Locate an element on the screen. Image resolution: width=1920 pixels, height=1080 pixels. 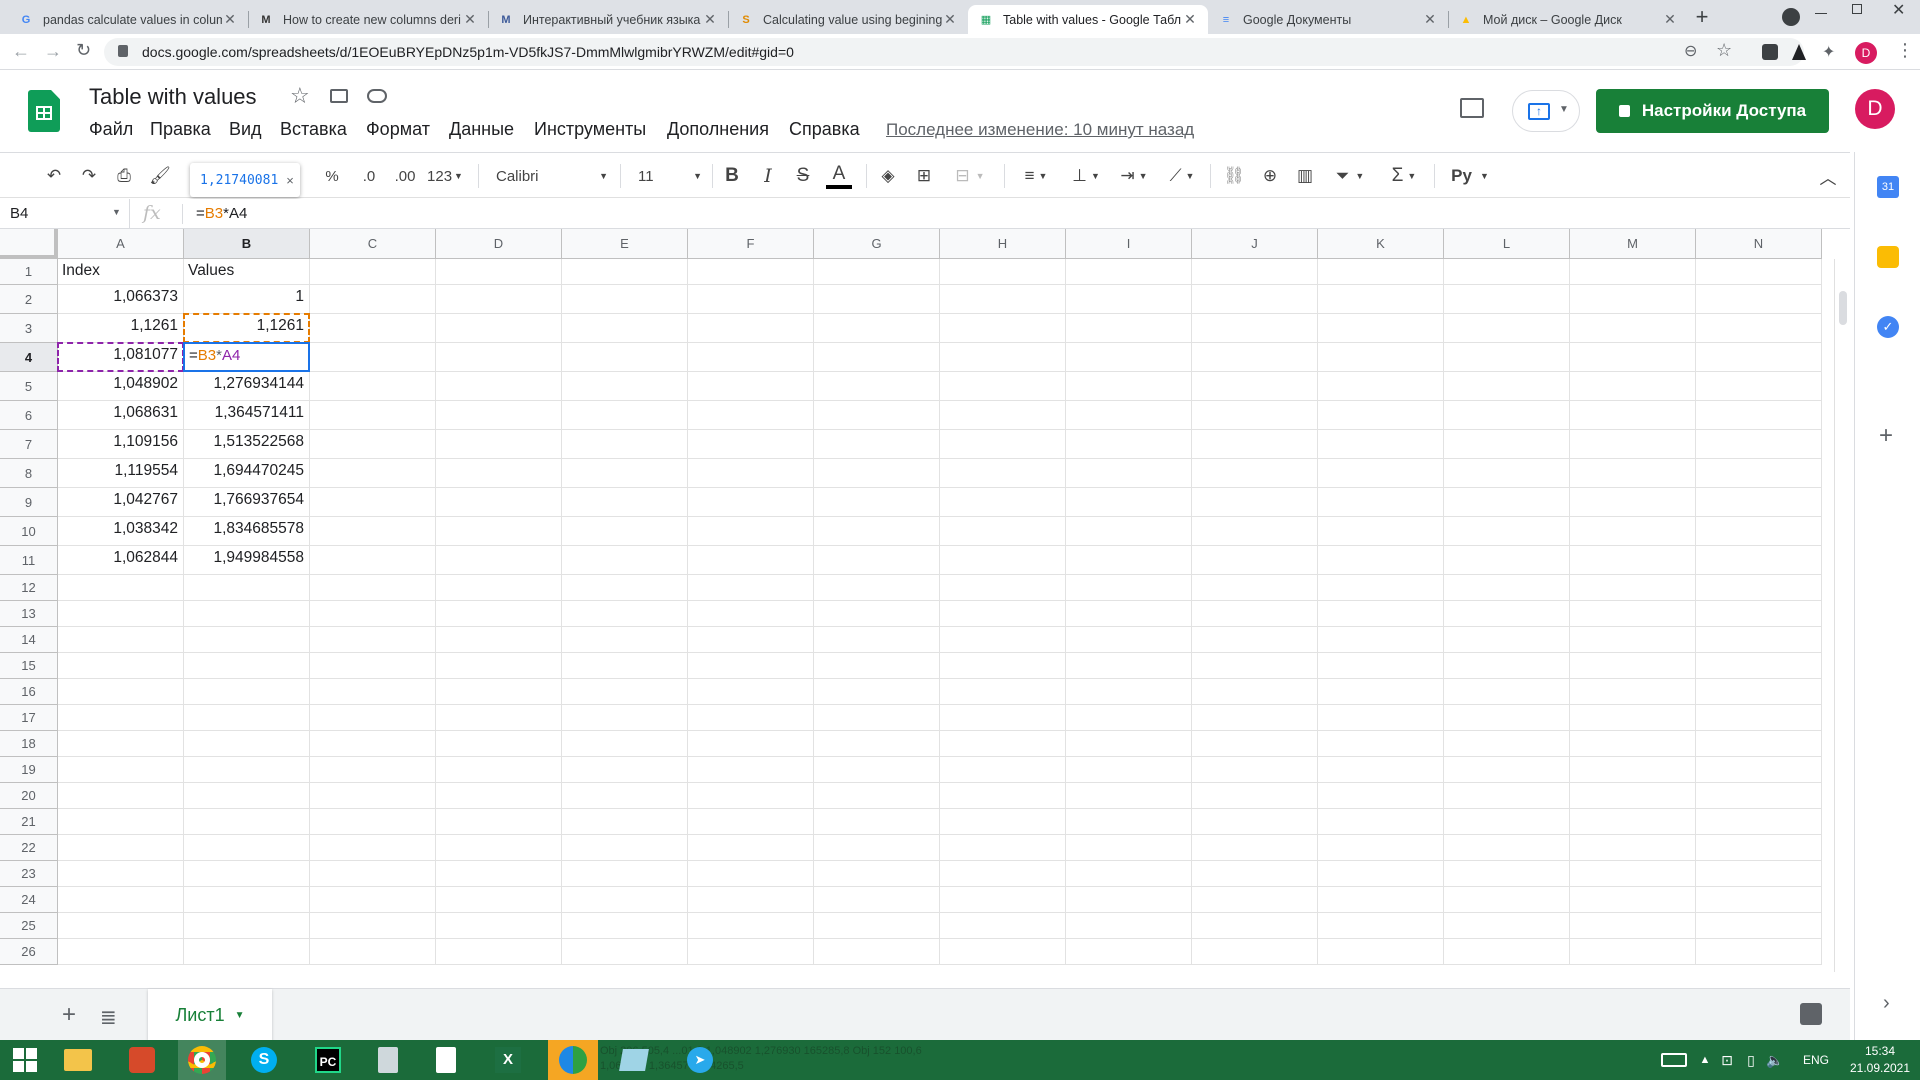
add-sheet-button: + is located at coordinates (69, 1015).